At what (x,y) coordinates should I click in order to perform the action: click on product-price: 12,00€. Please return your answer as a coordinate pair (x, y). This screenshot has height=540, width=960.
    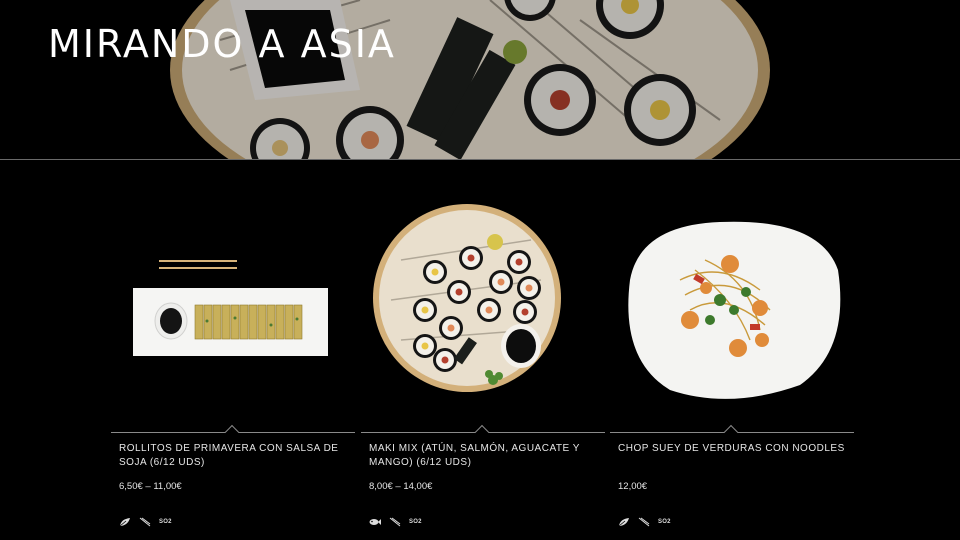
    Looking at the image, I should click on (633, 486).